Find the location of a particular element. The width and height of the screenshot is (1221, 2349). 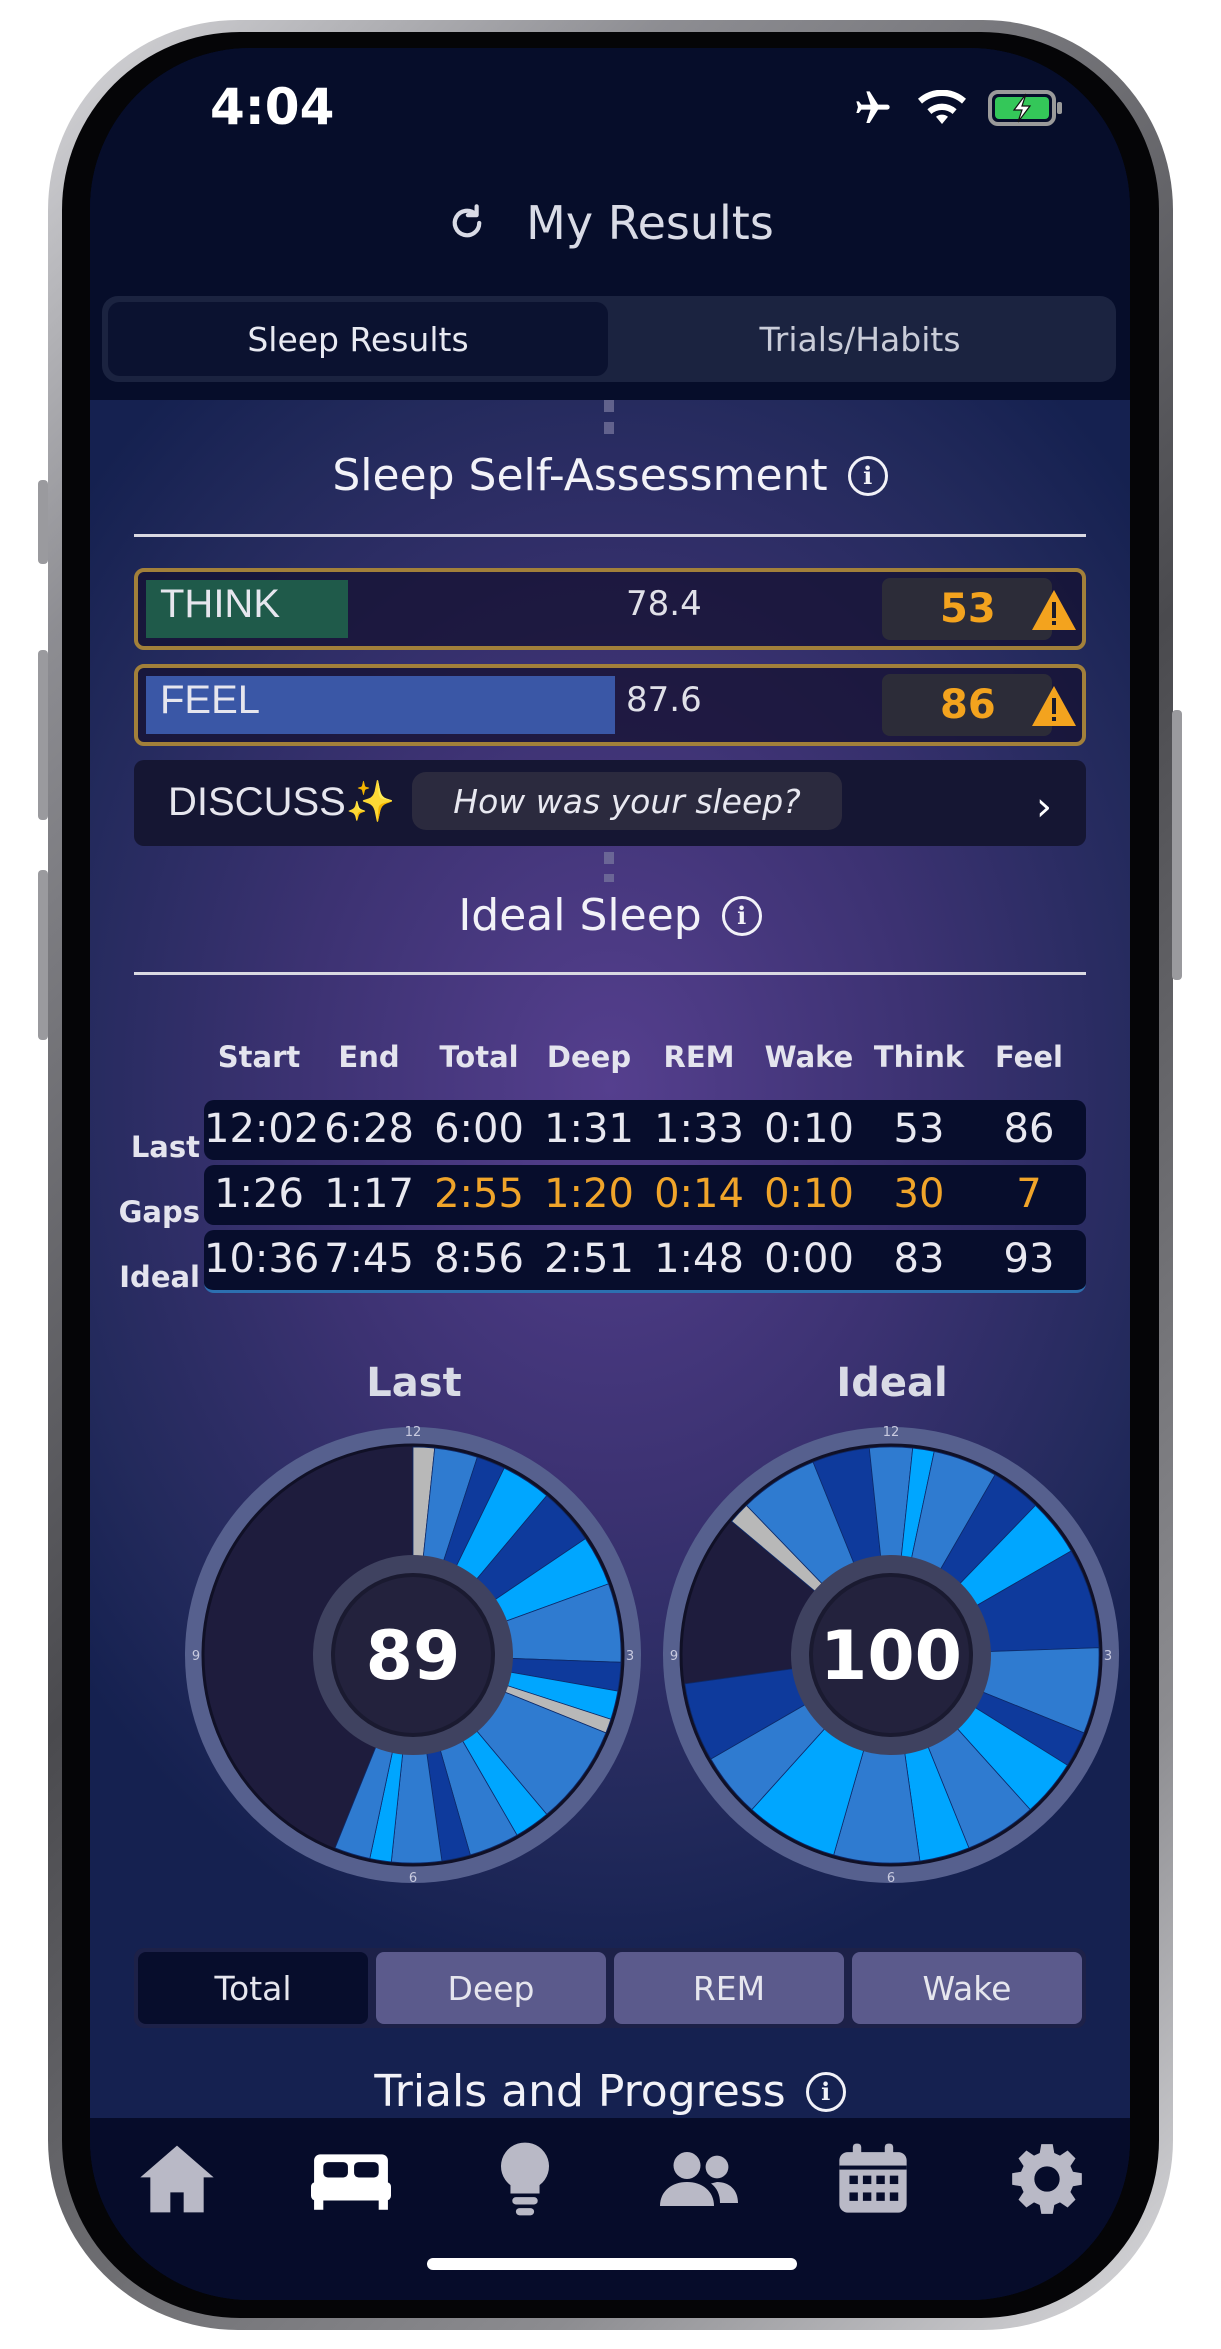

trials-progress-title: Trials and Progress i is located at coordinates (610, 2091).